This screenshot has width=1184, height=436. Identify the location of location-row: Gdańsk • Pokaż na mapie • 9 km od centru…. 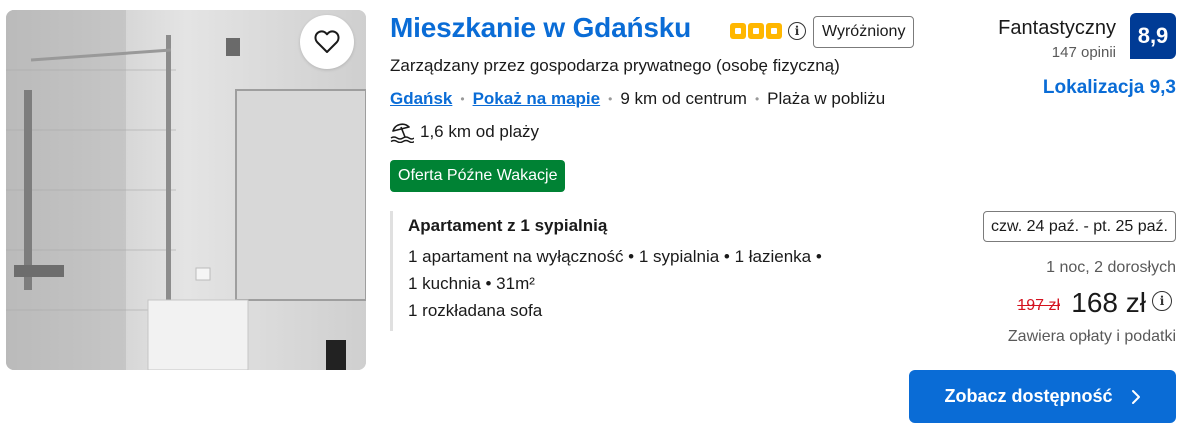
(637, 99).